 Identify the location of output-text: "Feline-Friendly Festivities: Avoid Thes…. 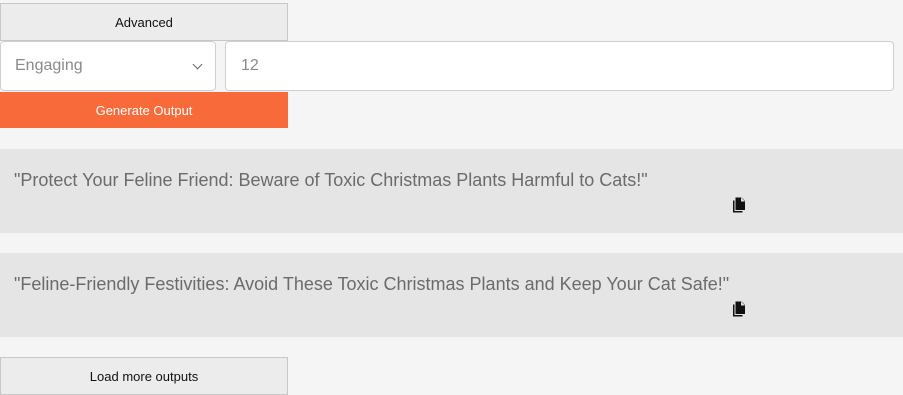
(372, 284).